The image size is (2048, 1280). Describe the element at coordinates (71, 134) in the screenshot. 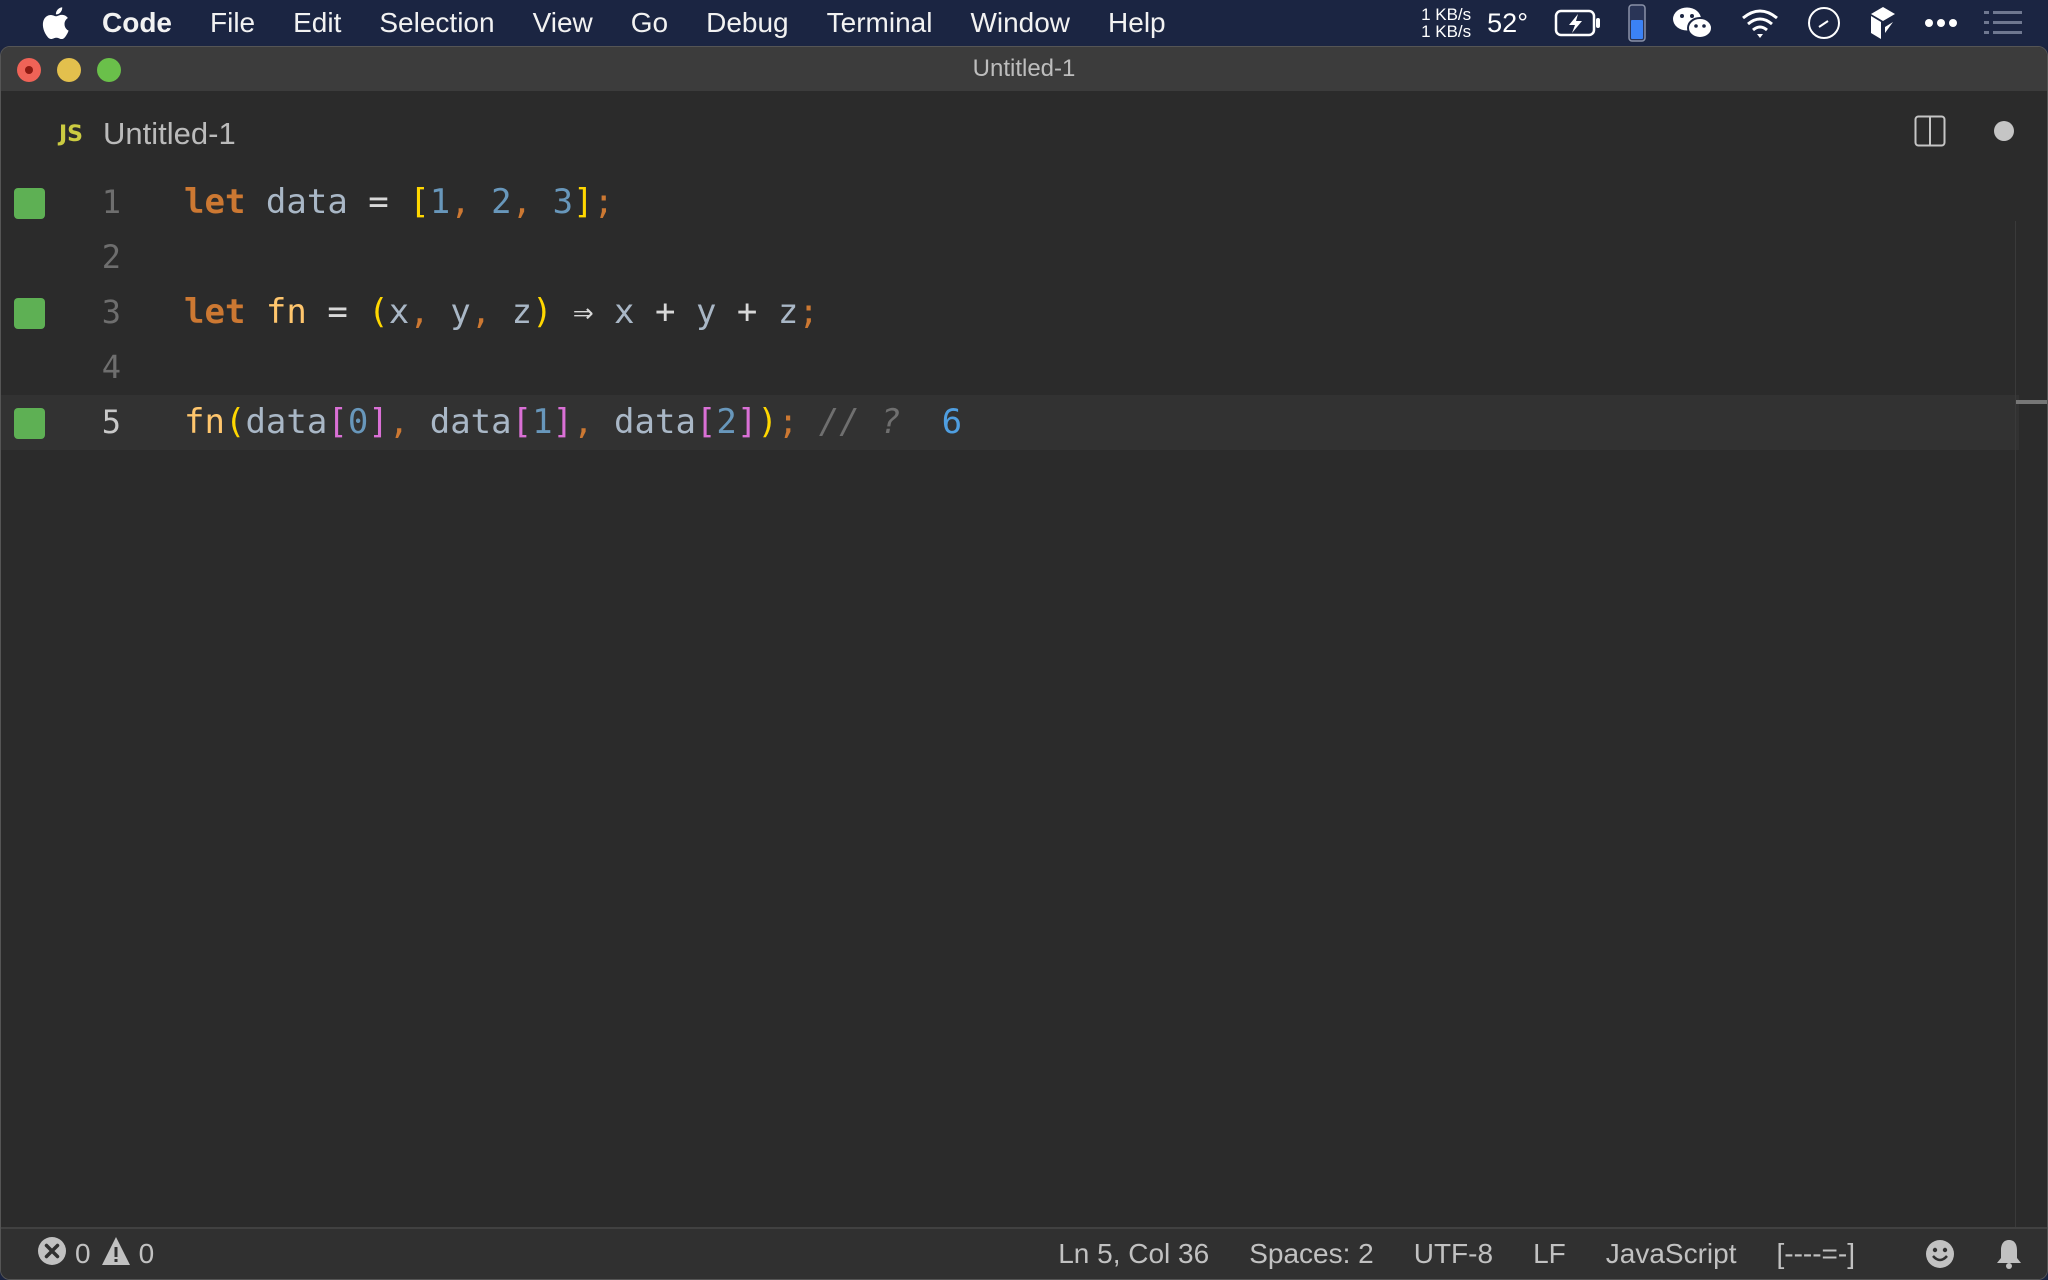

I see `javascript-file-icon: JS` at that location.